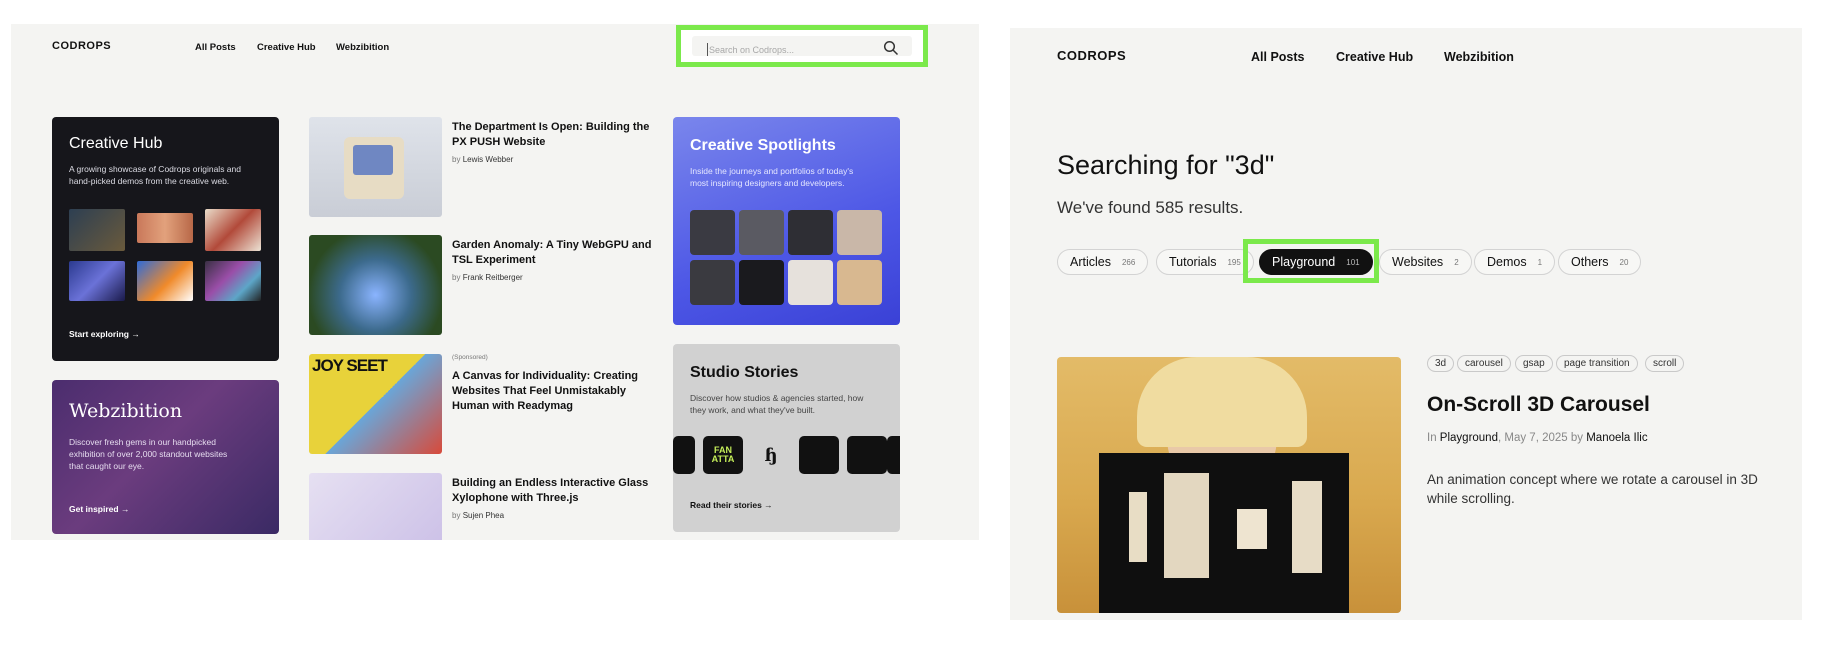 The width and height of the screenshot is (1824, 652). Describe the element at coordinates (891, 48) in the screenshot. I see `search-icon` at that location.